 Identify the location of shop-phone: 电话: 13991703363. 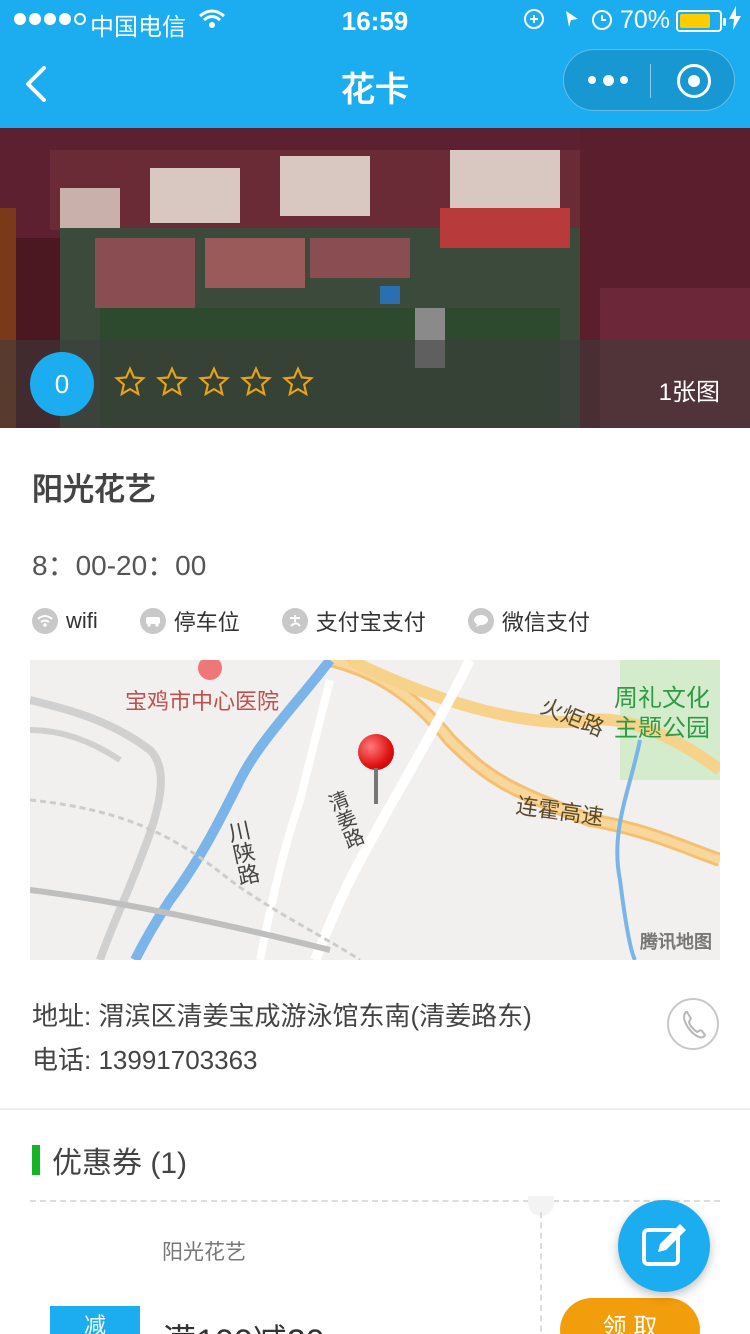
(145, 1060).